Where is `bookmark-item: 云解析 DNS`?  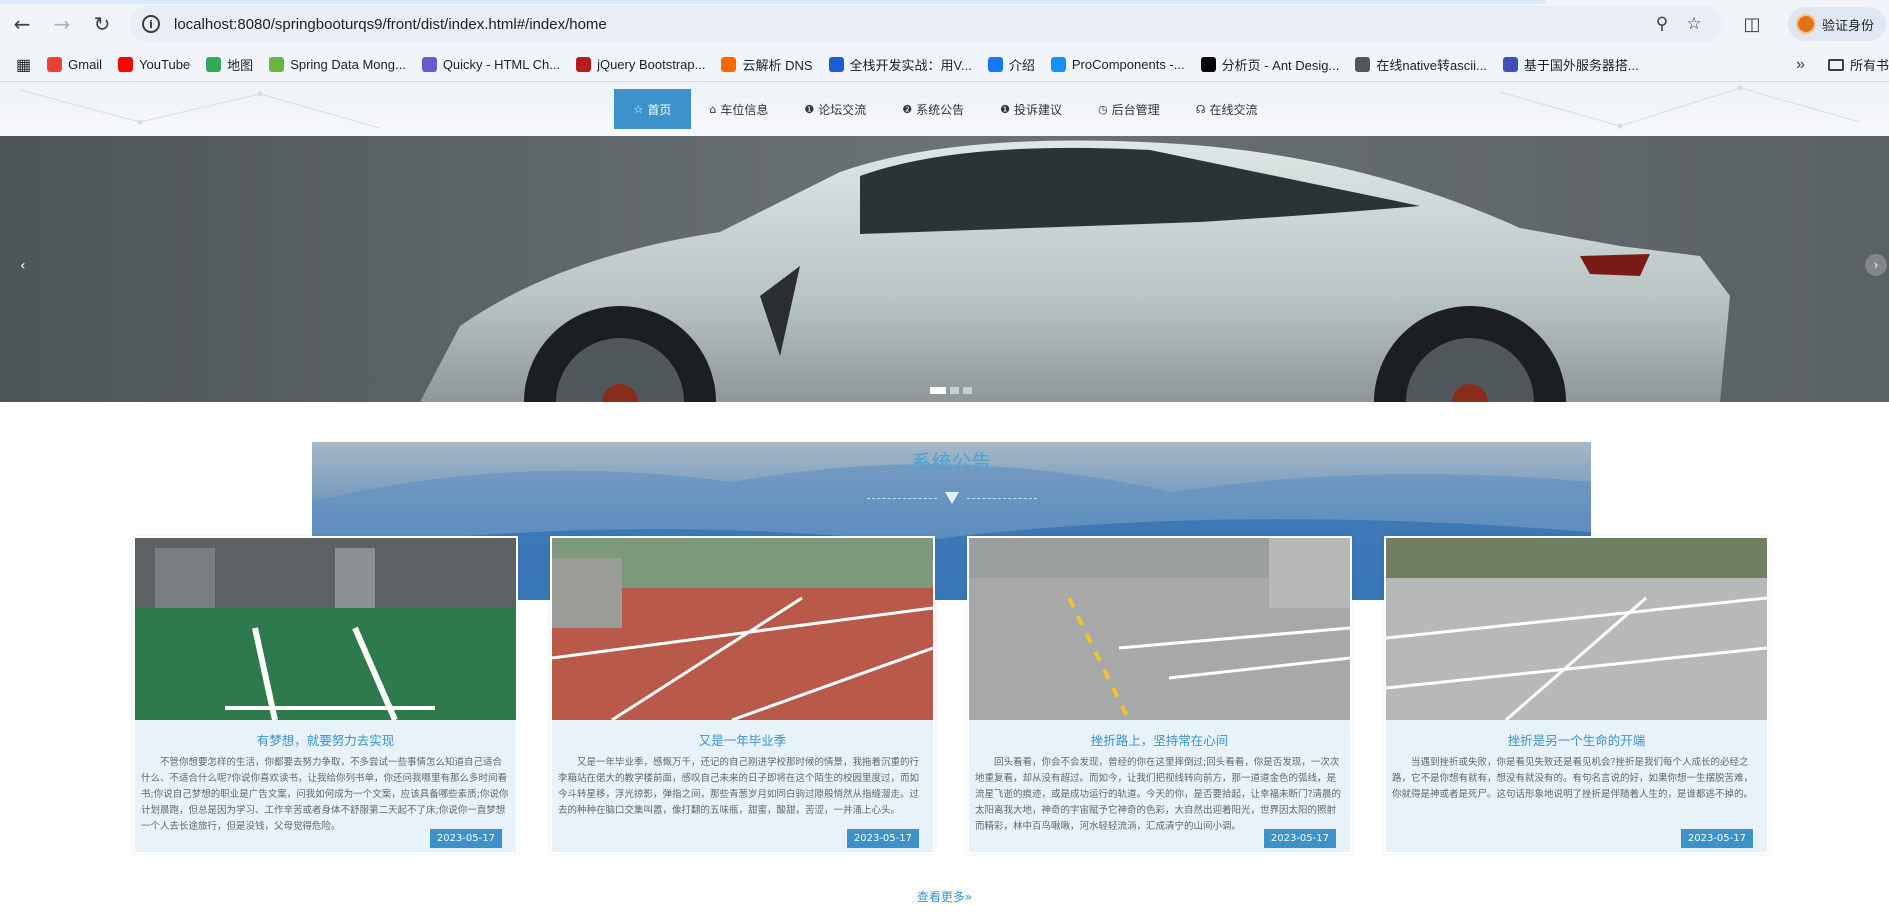
bookmark-item: 云解析 DNS is located at coordinates (767, 64).